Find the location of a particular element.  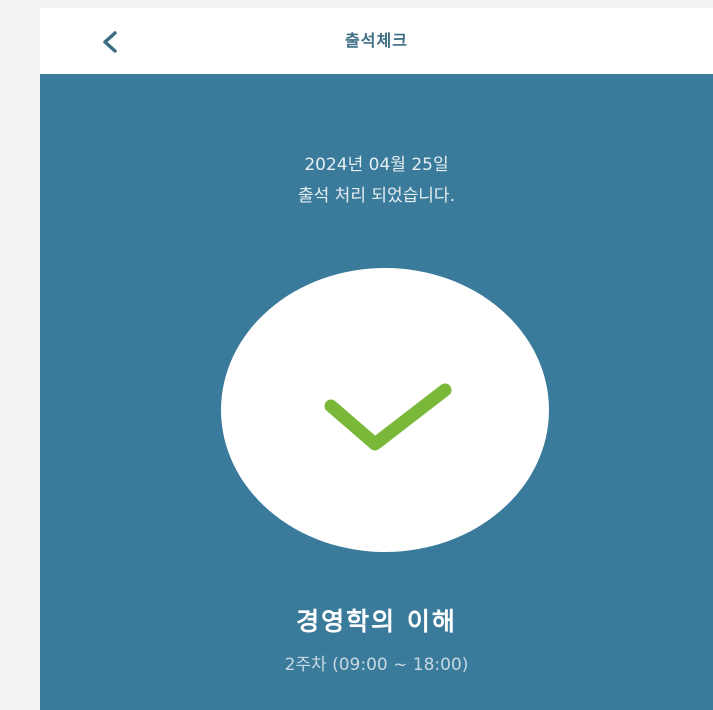

check-icon is located at coordinates (388, 417).